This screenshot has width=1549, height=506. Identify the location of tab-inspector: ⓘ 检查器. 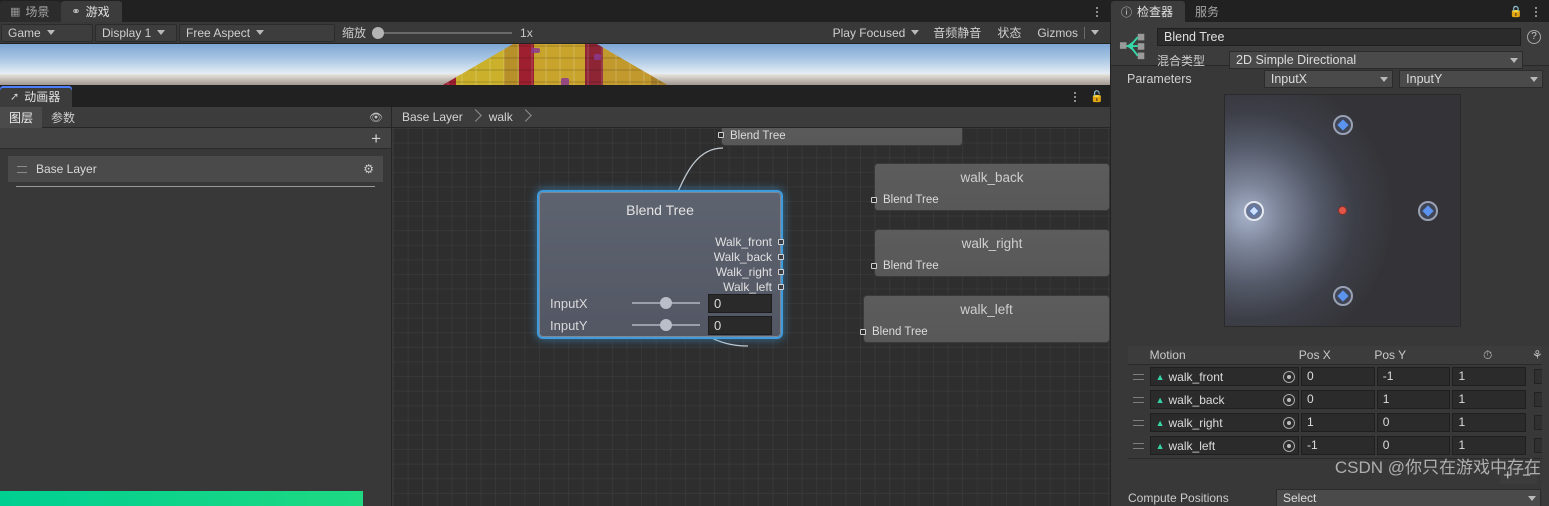
(1148, 11).